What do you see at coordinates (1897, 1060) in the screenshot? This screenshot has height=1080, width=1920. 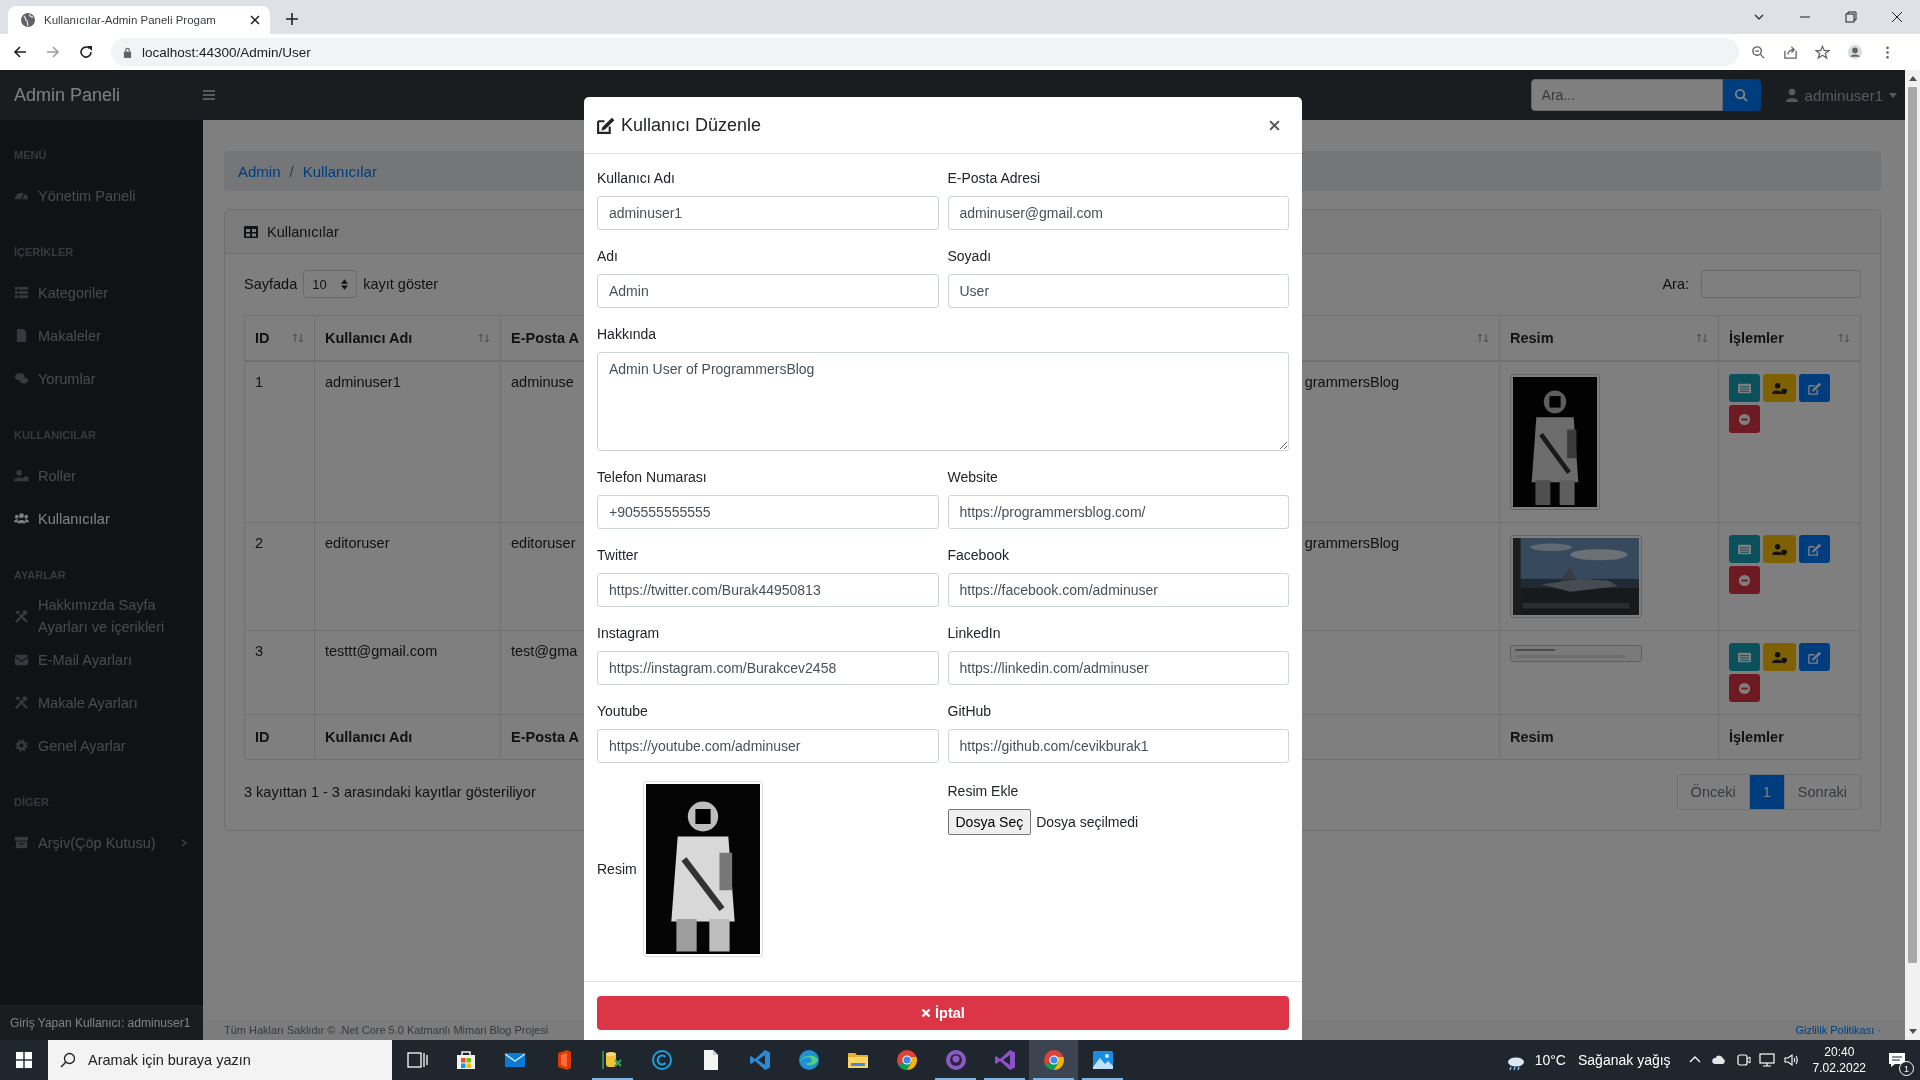 I see `notification-icon` at bounding box center [1897, 1060].